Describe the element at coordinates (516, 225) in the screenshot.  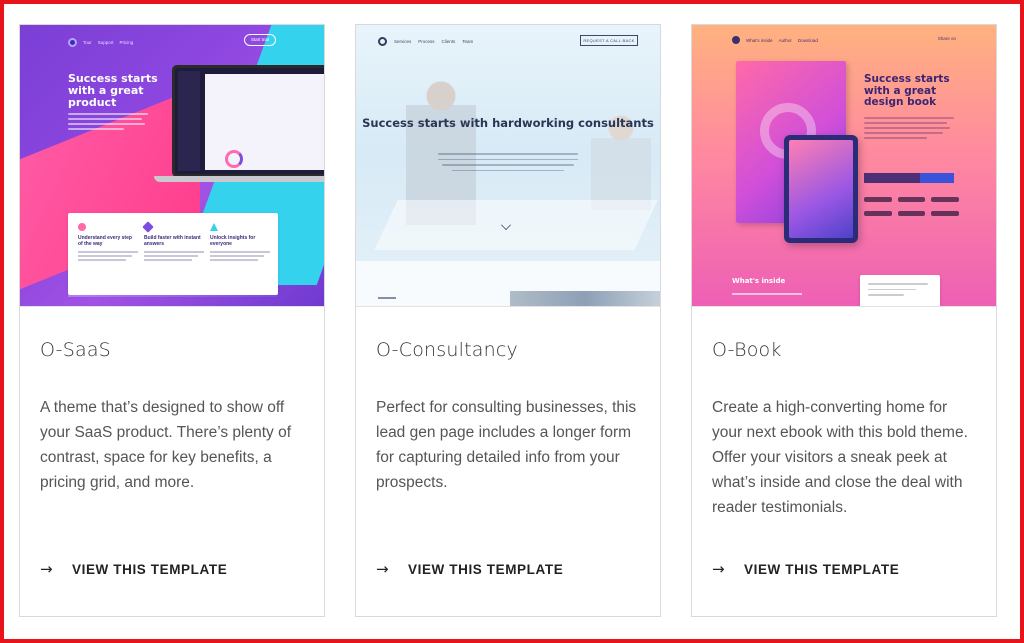
I see `photo-table` at that location.